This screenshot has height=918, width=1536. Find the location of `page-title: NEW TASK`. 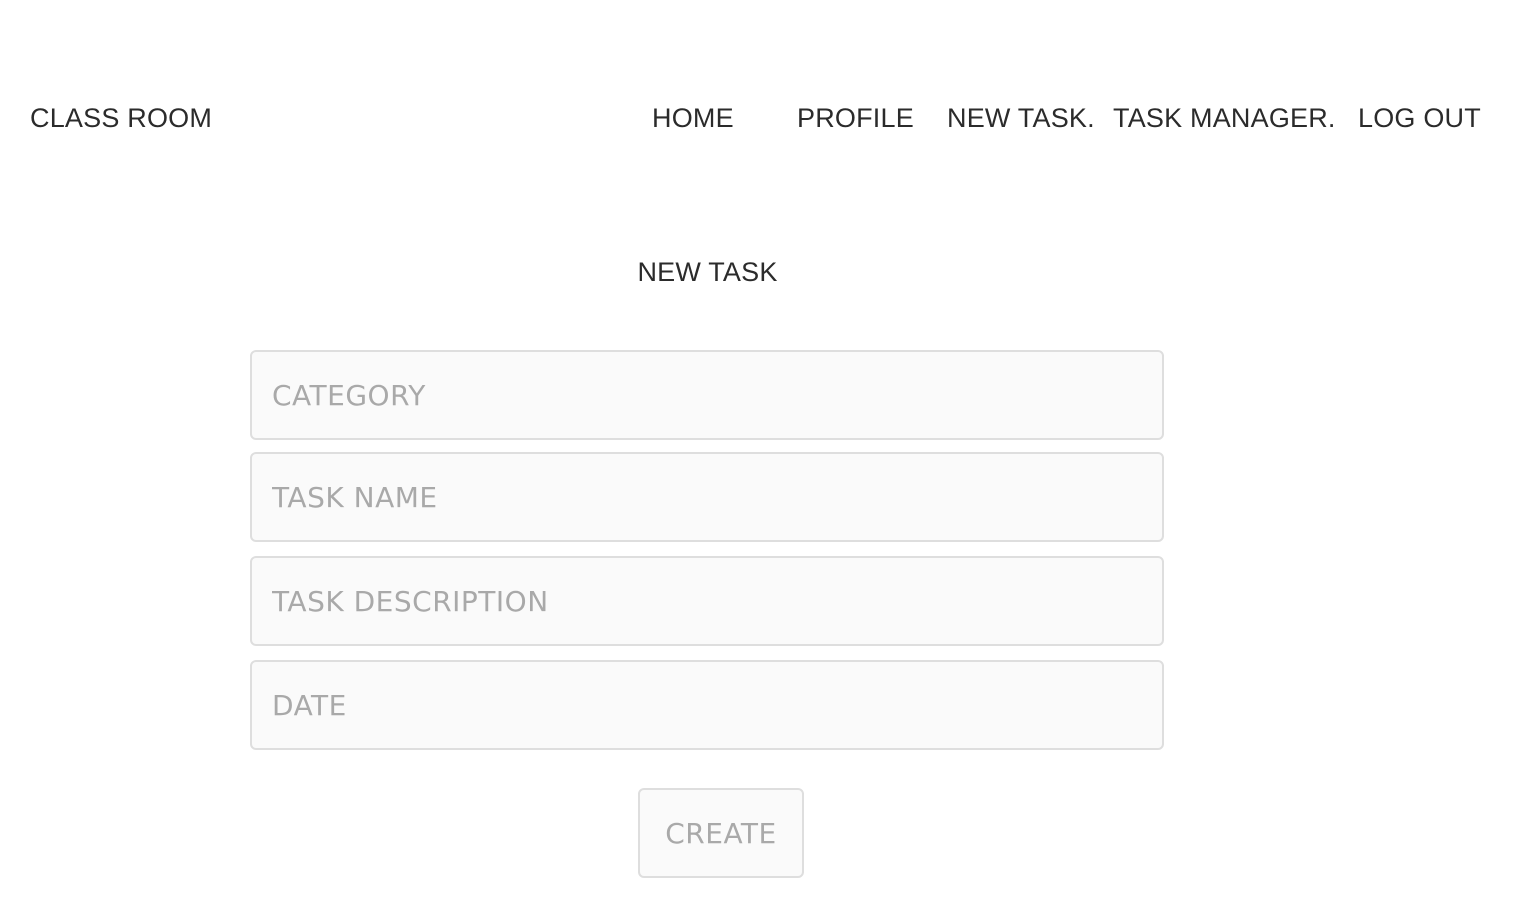

page-title: NEW TASK is located at coordinates (707, 272).